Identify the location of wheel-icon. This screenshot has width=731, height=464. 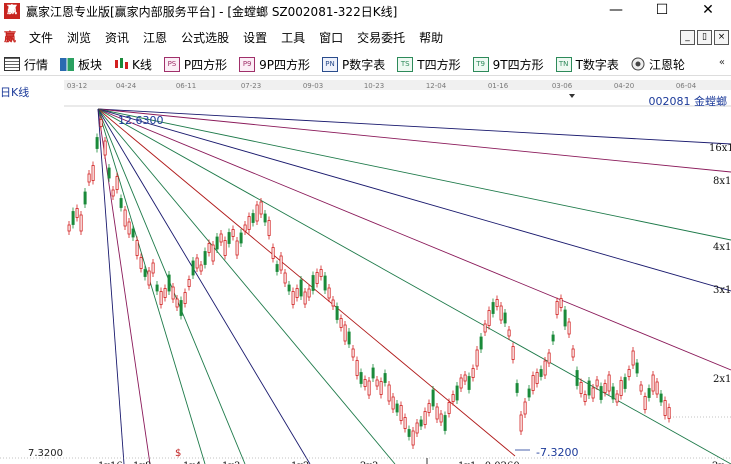
(638, 64).